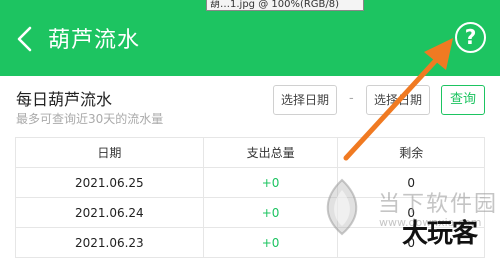  What do you see at coordinates (411, 152) in the screenshot?
I see `column-header-remaining: 剩余` at bounding box center [411, 152].